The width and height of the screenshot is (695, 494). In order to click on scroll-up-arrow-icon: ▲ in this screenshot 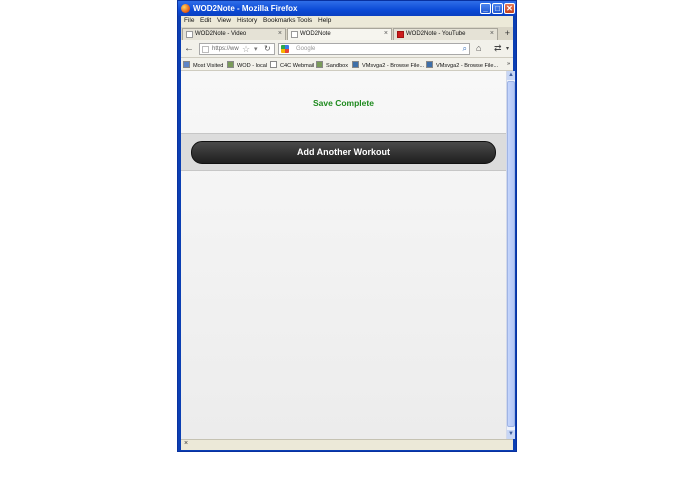, I will do `click(511, 75)`.